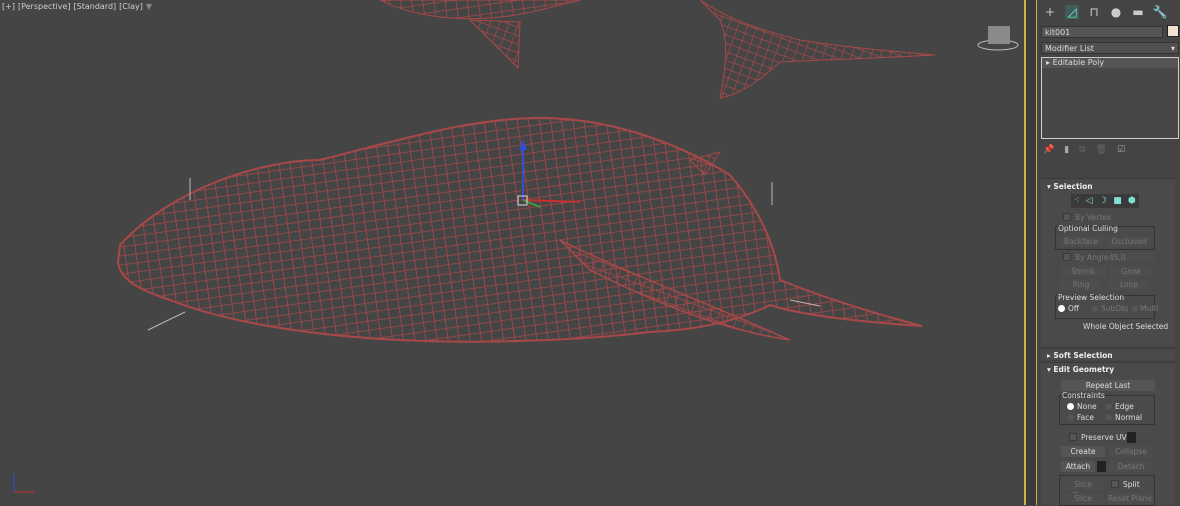  I want to click on constraint-face-radio, so click(1070, 417).